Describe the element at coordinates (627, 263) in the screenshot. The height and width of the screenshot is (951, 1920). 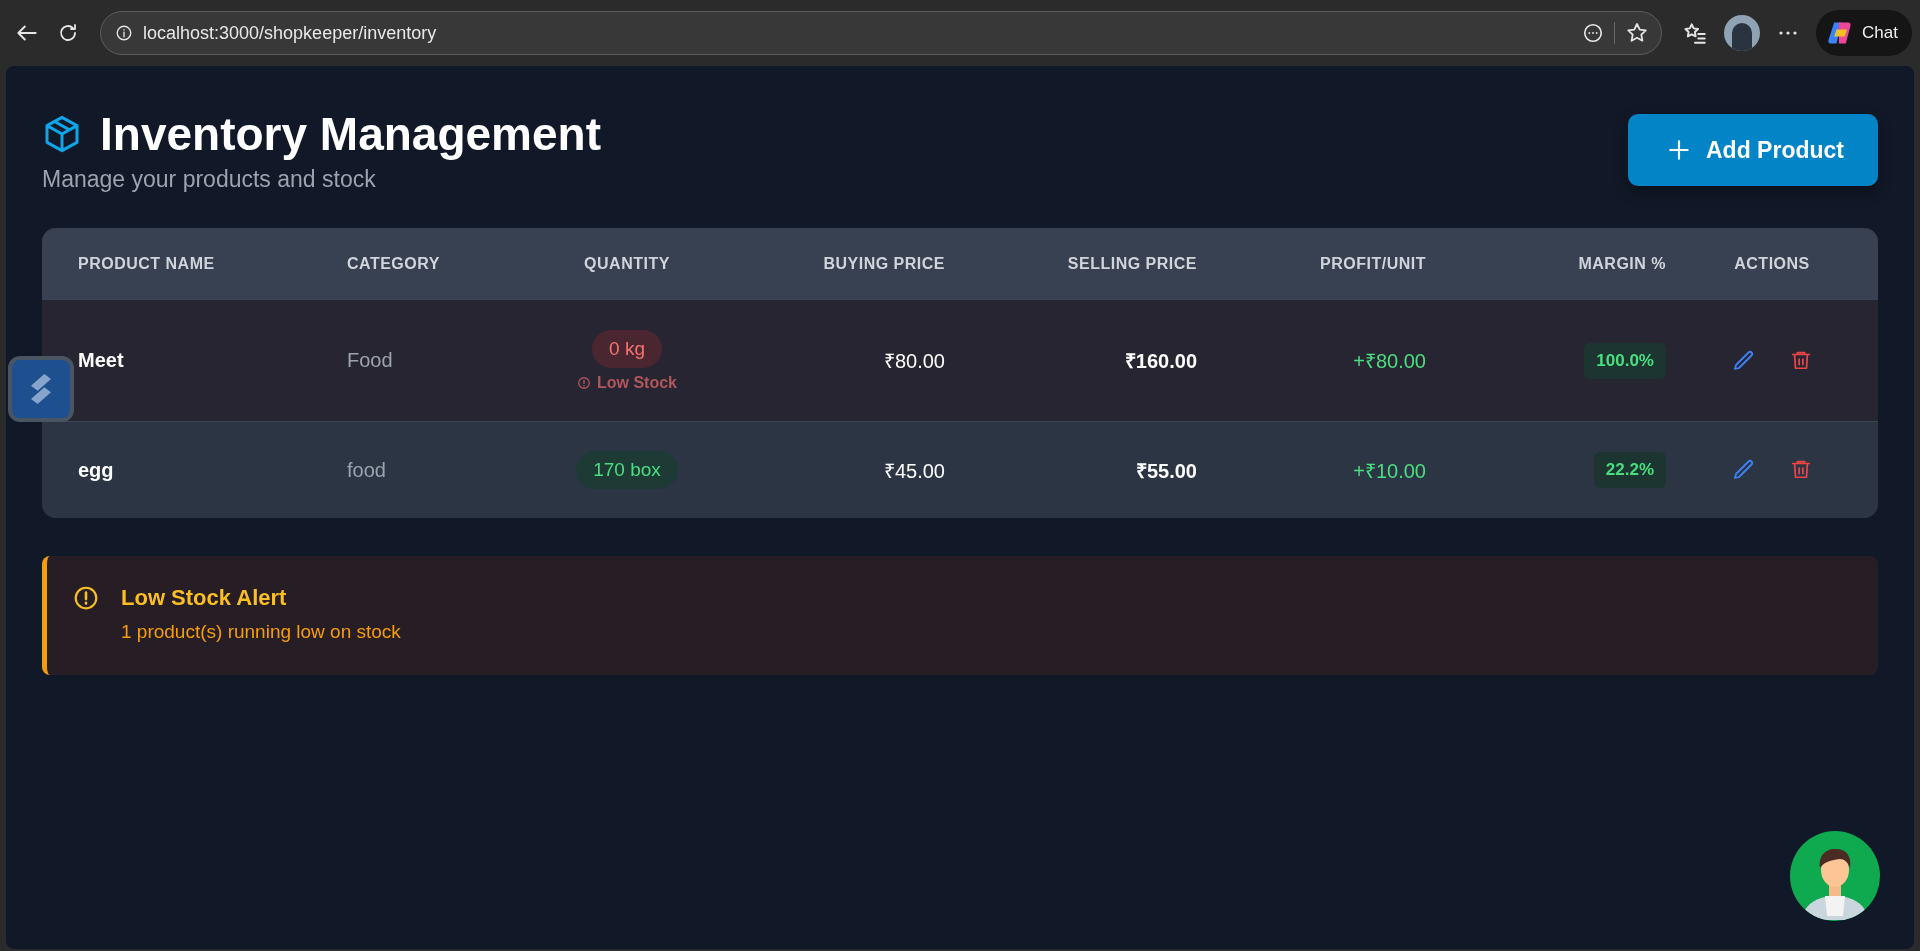
I see `column-header: QUANTITY` at that location.